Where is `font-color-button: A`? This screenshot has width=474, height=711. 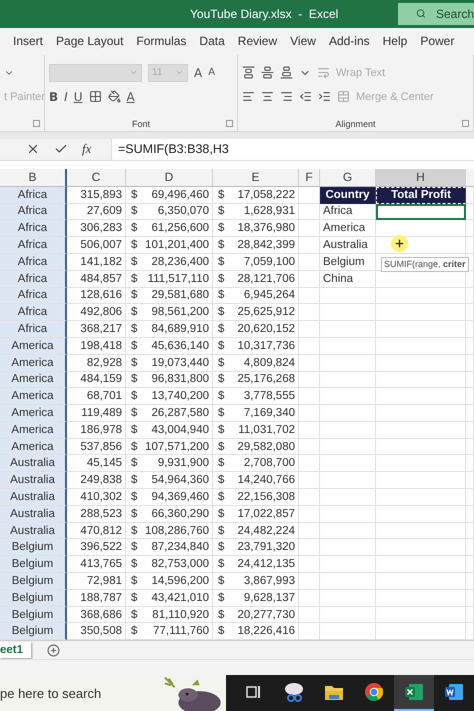 font-color-button: A is located at coordinates (130, 97).